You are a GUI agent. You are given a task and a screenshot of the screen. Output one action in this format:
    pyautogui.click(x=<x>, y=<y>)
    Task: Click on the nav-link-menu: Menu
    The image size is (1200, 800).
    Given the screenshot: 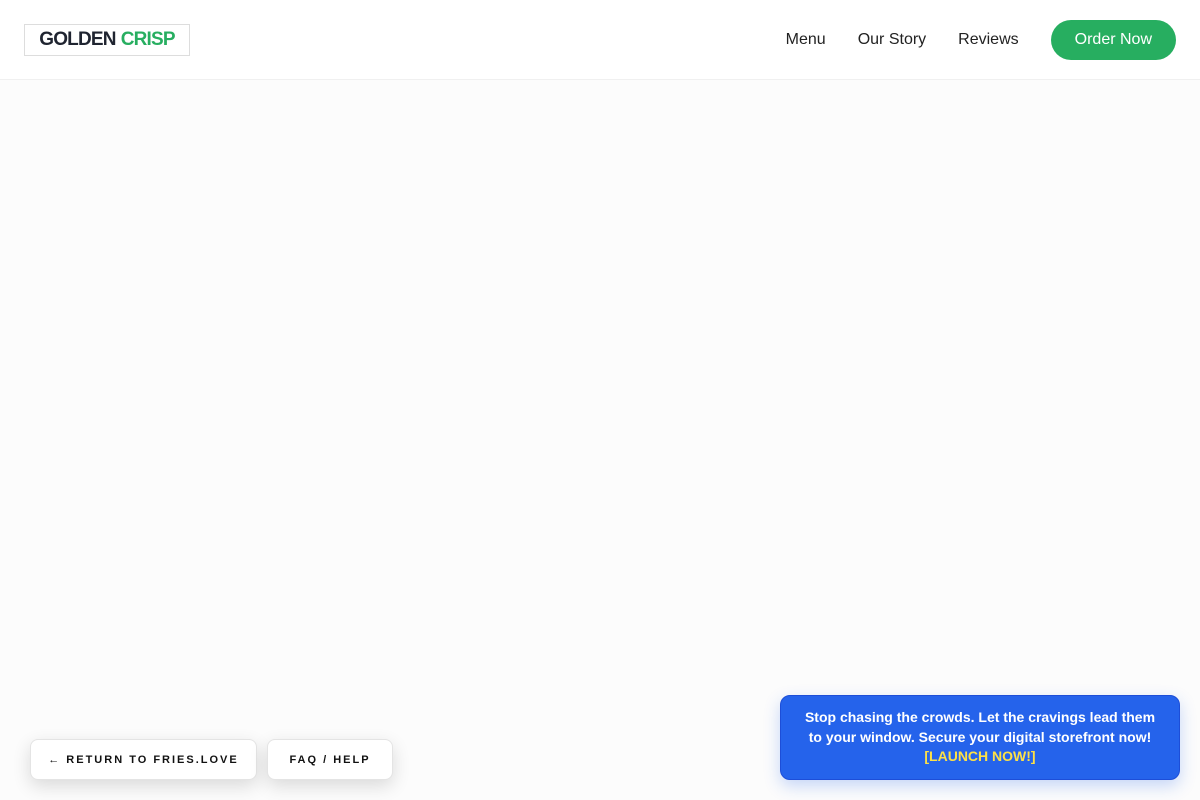 What is the action you would take?
    pyautogui.click(x=806, y=40)
    